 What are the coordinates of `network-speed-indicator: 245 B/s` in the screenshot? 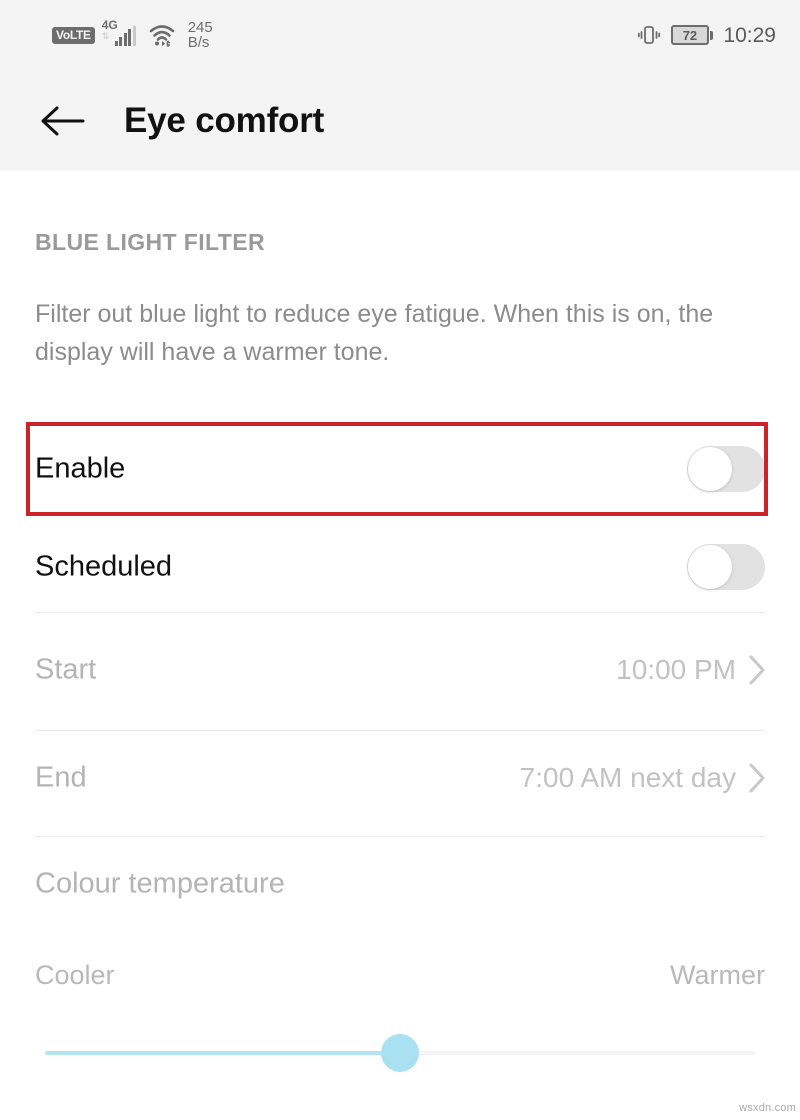 It's located at (200, 35).